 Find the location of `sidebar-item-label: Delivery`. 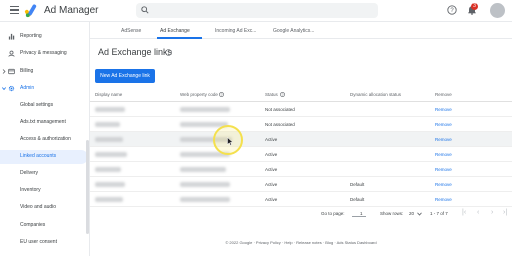

sidebar-item-label: Delivery is located at coordinates (29, 173).